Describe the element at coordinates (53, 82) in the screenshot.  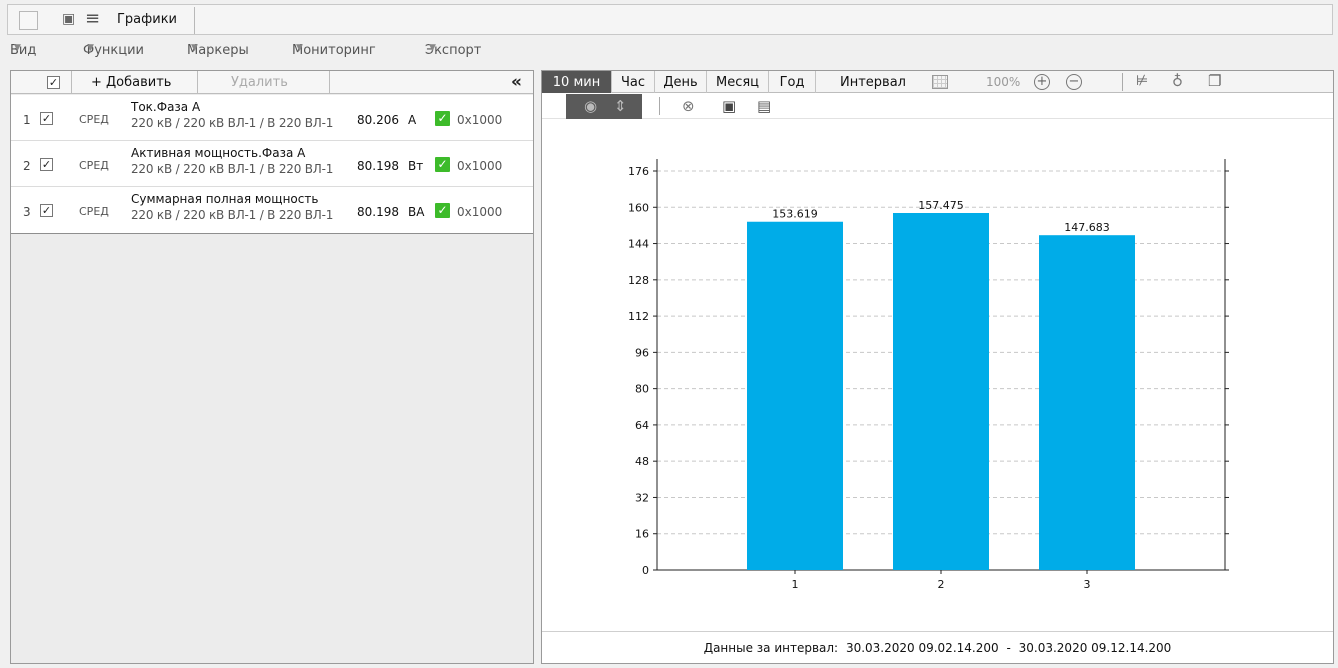
I see `select-all-checkbox: ✓` at that location.